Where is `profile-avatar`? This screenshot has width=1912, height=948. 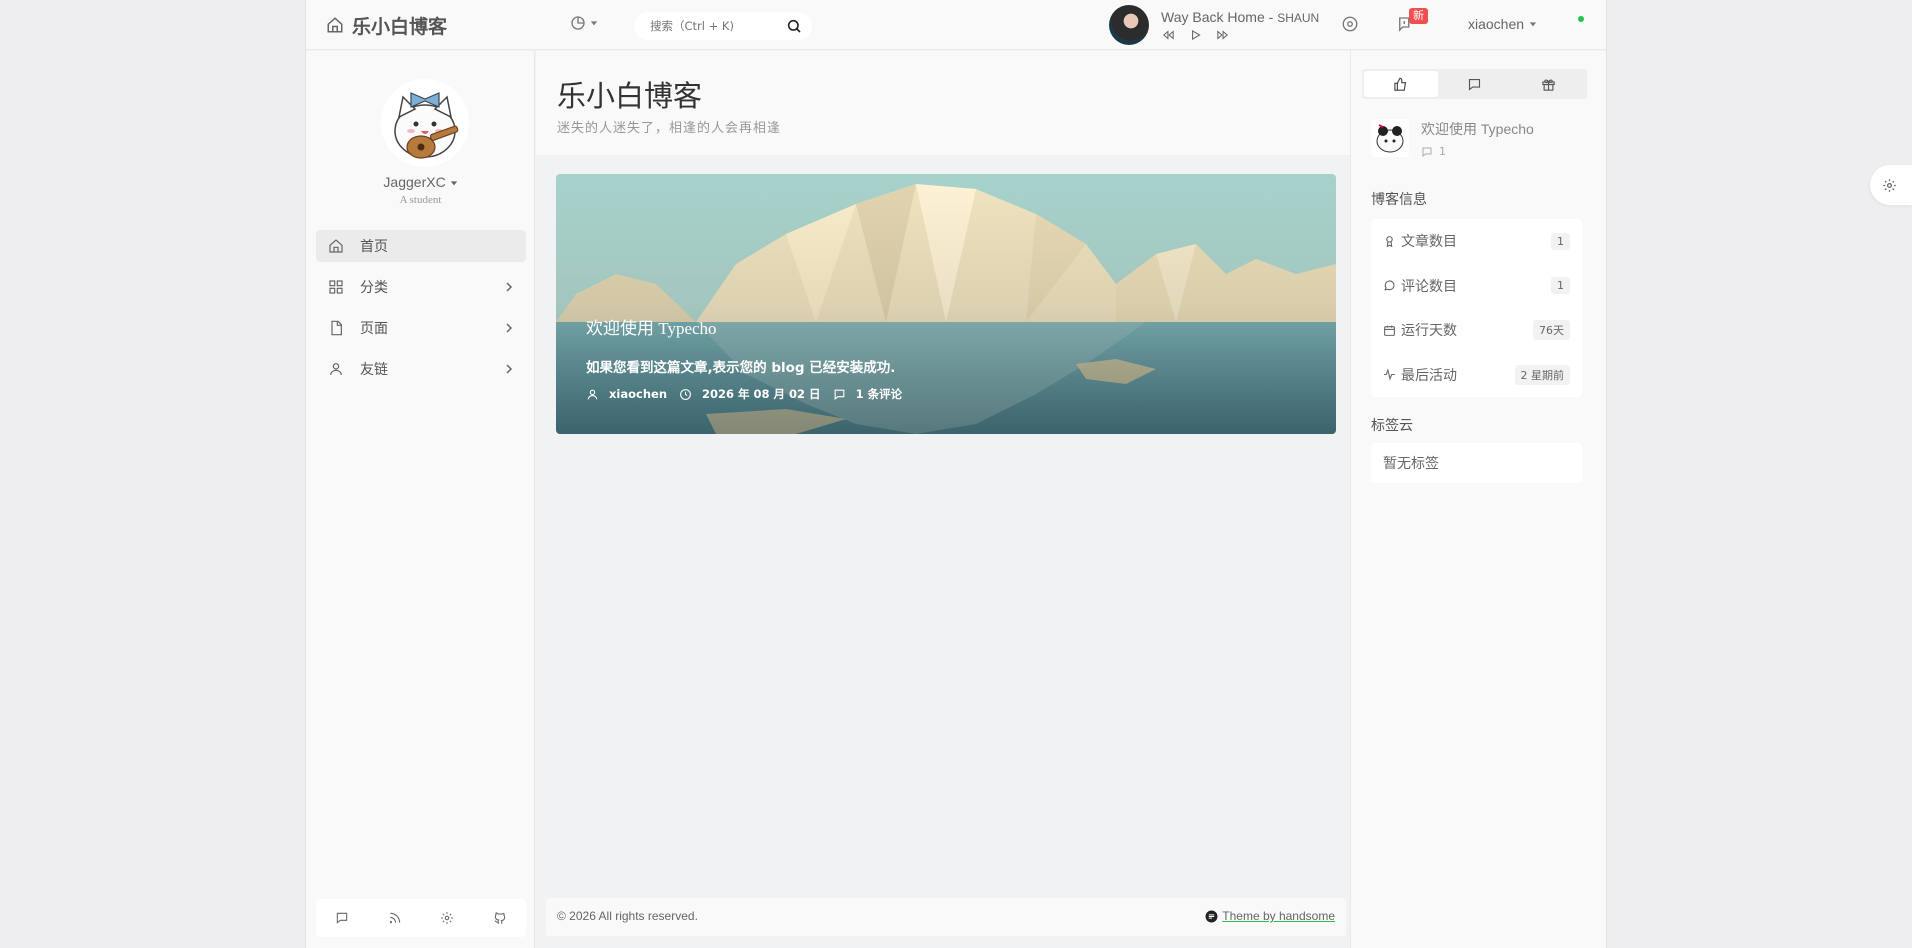 profile-avatar is located at coordinates (425, 123).